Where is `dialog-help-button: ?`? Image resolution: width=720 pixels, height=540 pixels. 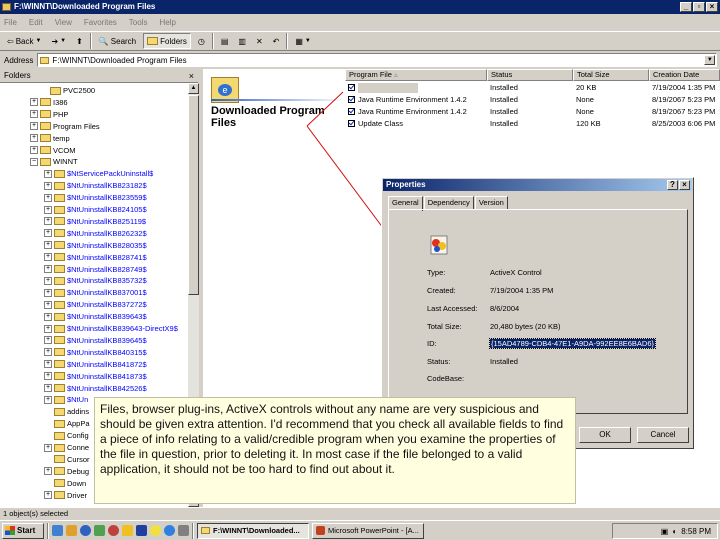
dialog-help-button: ? is located at coordinates (672, 185).